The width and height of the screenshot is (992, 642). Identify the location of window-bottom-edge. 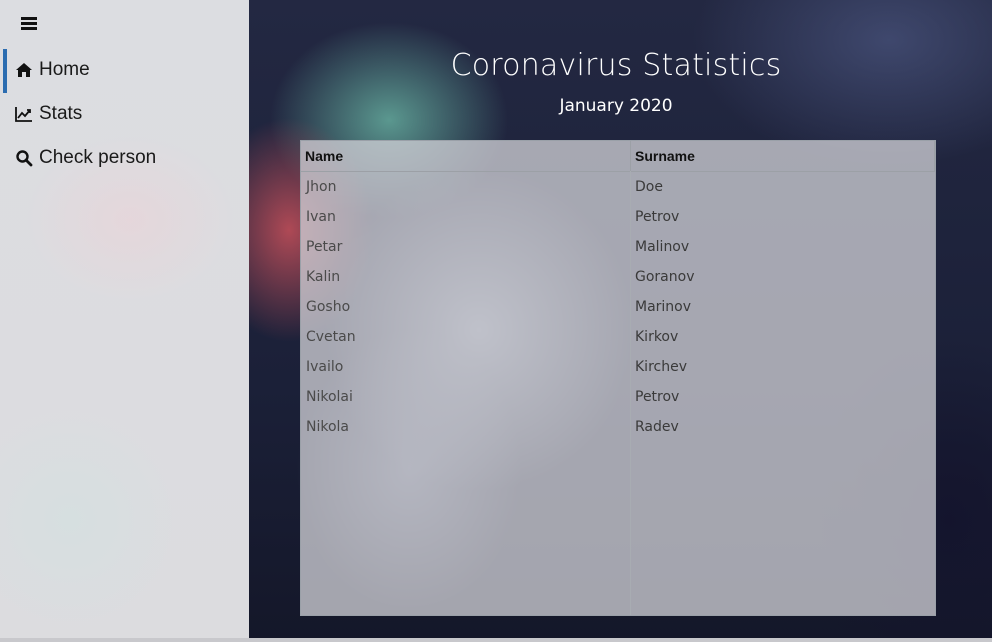
(496, 640).